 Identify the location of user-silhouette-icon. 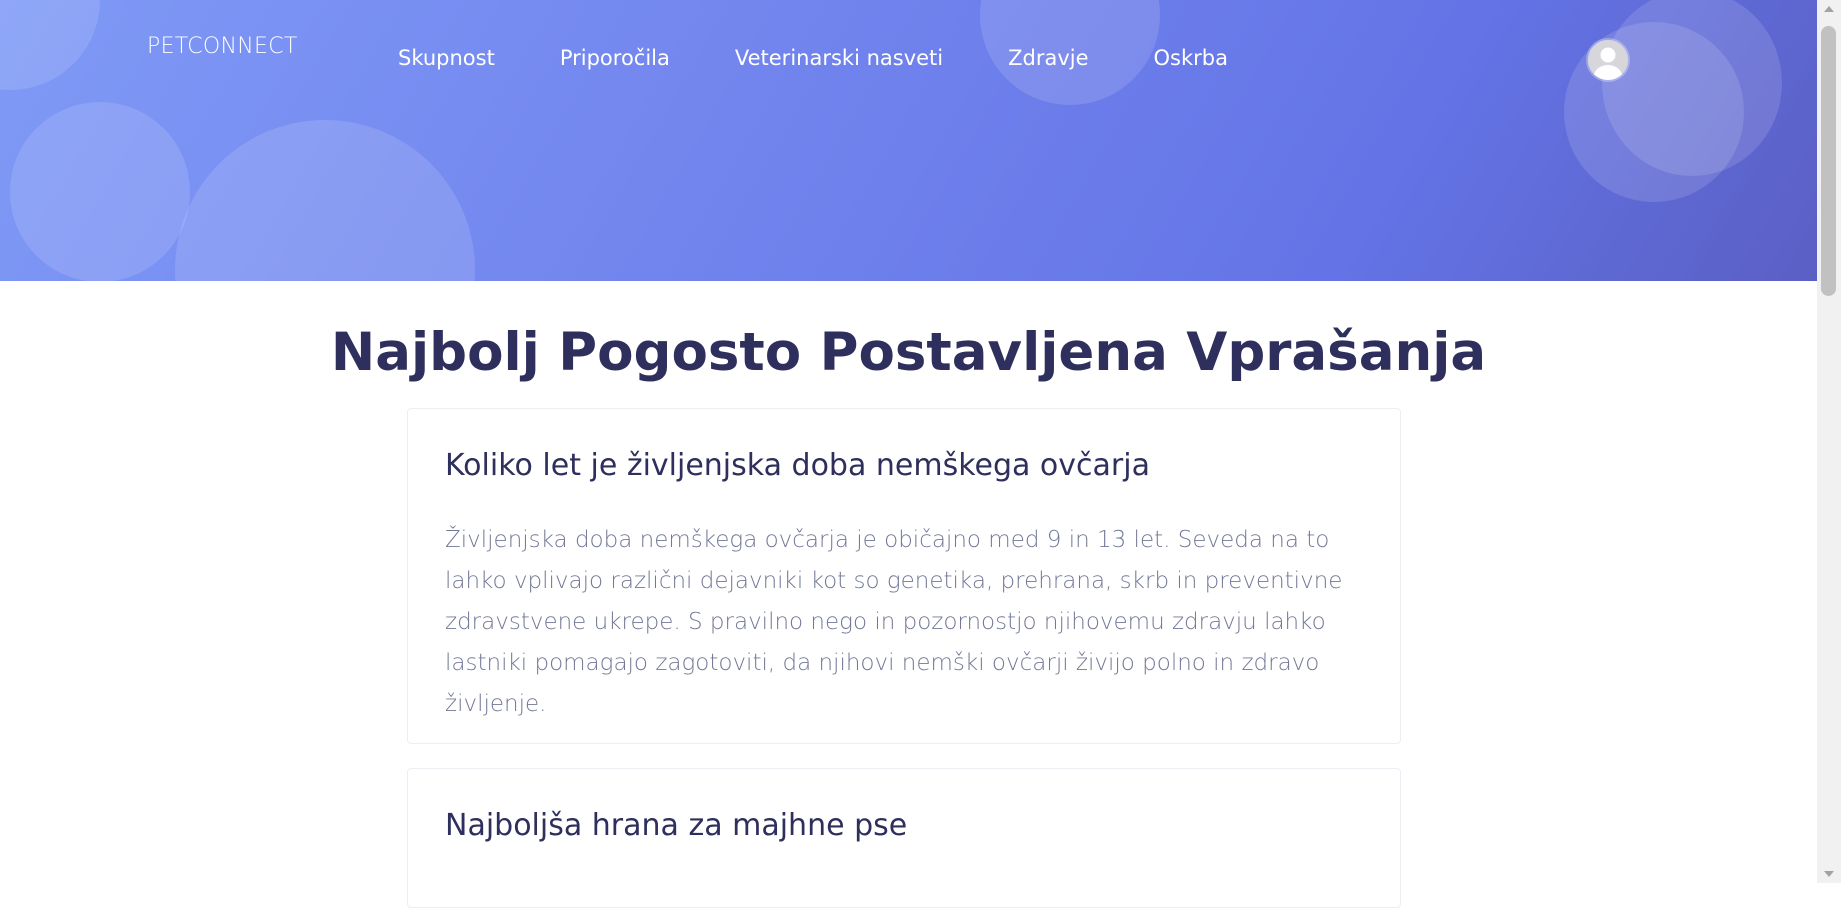
(1608, 60).